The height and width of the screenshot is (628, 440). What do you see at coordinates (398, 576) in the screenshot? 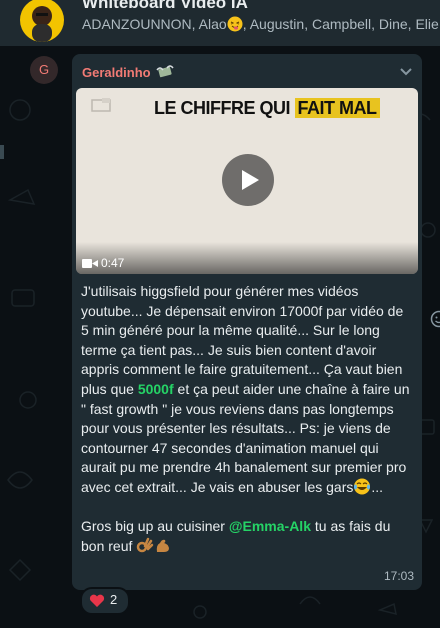
I see `message-time: 17:03` at bounding box center [398, 576].